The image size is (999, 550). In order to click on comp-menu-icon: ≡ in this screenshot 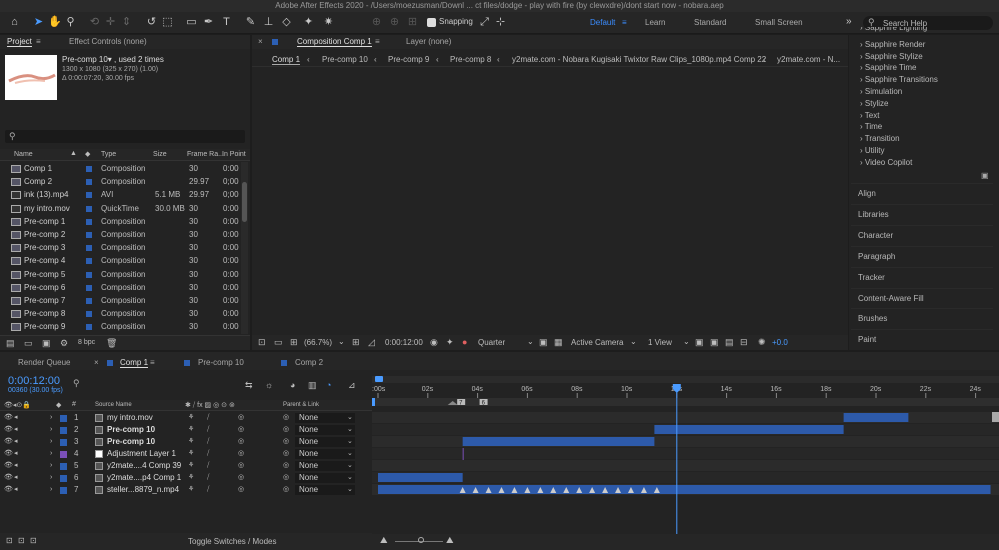, I will do `click(377, 41)`.